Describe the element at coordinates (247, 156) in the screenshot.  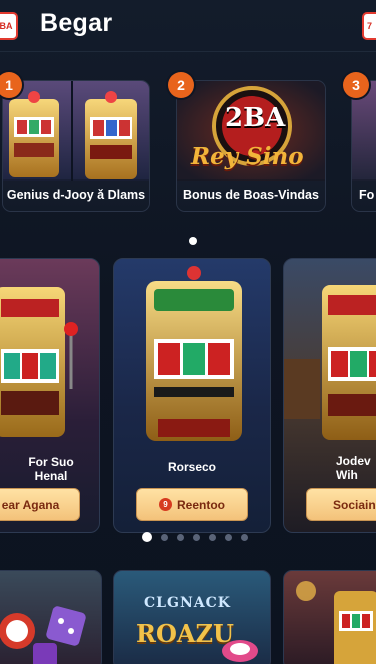
I see `promo-logo-script: Rey Sino` at that location.